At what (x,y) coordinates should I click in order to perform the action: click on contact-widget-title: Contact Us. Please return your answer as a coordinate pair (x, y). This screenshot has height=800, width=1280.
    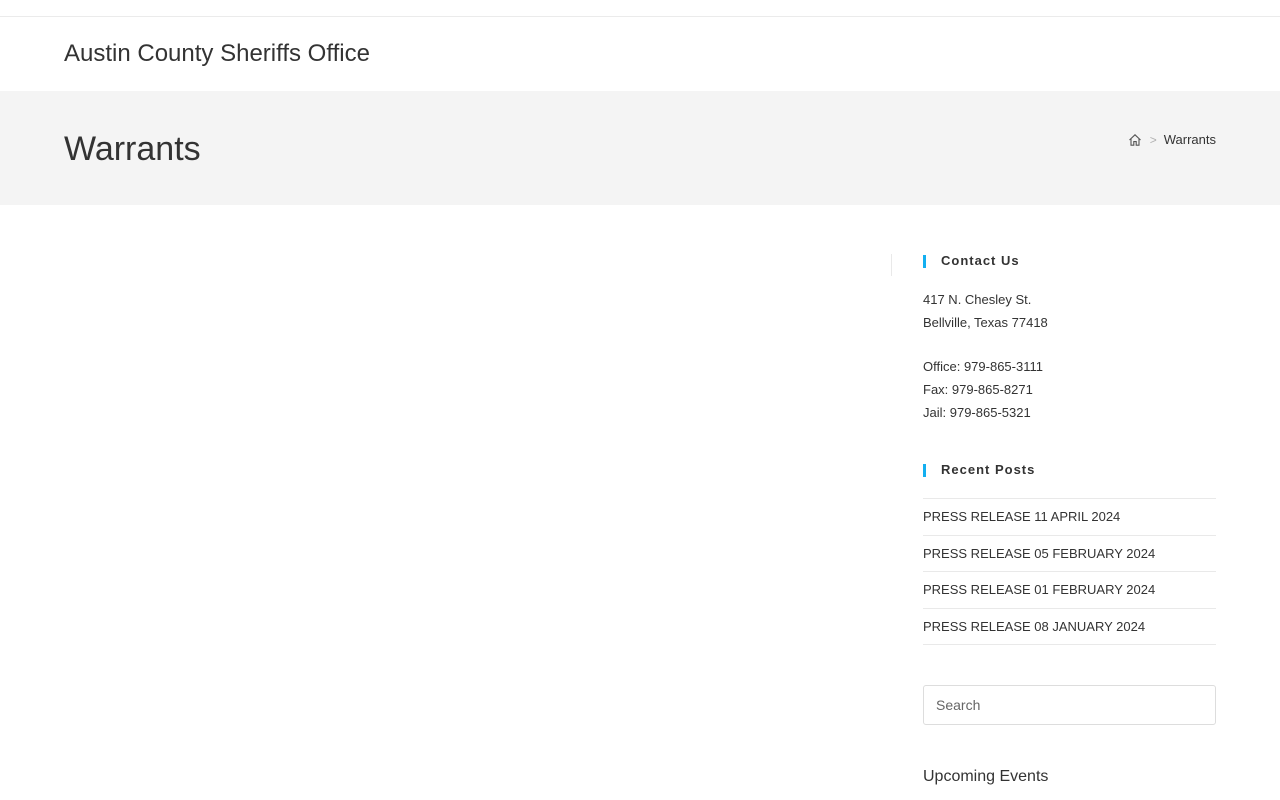
    Looking at the image, I should click on (1069, 261).